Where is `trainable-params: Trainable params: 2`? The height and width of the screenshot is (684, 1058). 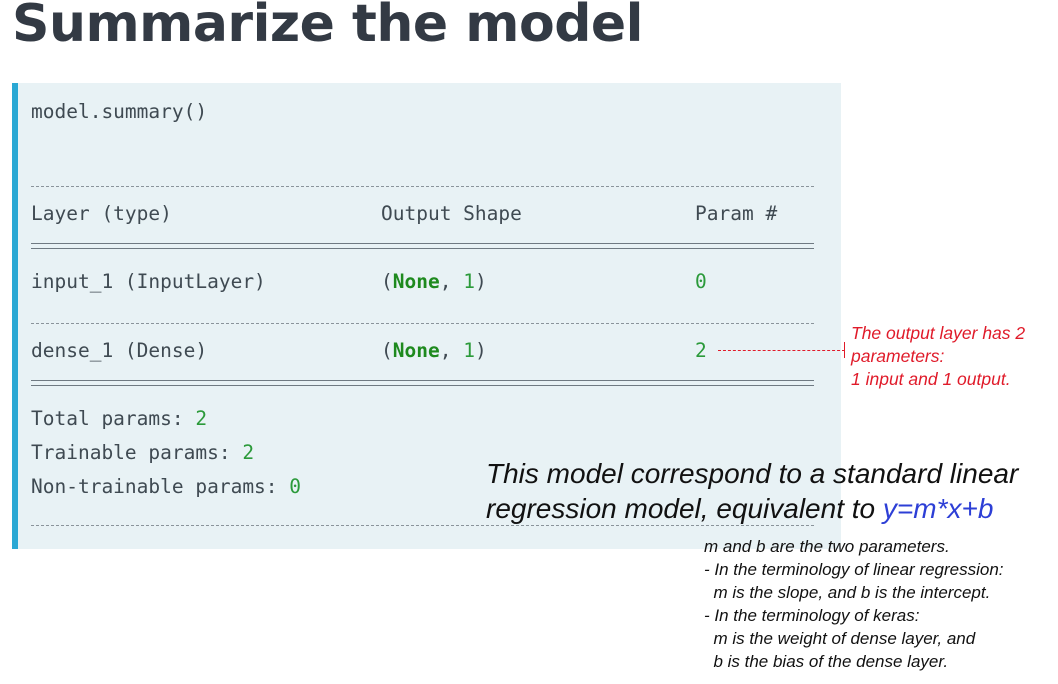
trainable-params: Trainable params: 2 is located at coordinates (143, 452).